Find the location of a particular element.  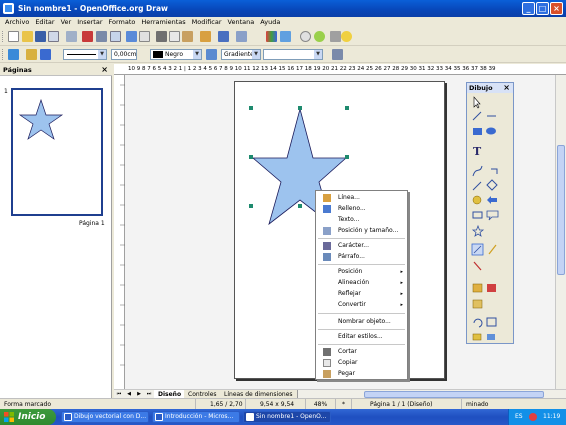

drawing-toolbar-header: Dibujo × is located at coordinates (490, 88).